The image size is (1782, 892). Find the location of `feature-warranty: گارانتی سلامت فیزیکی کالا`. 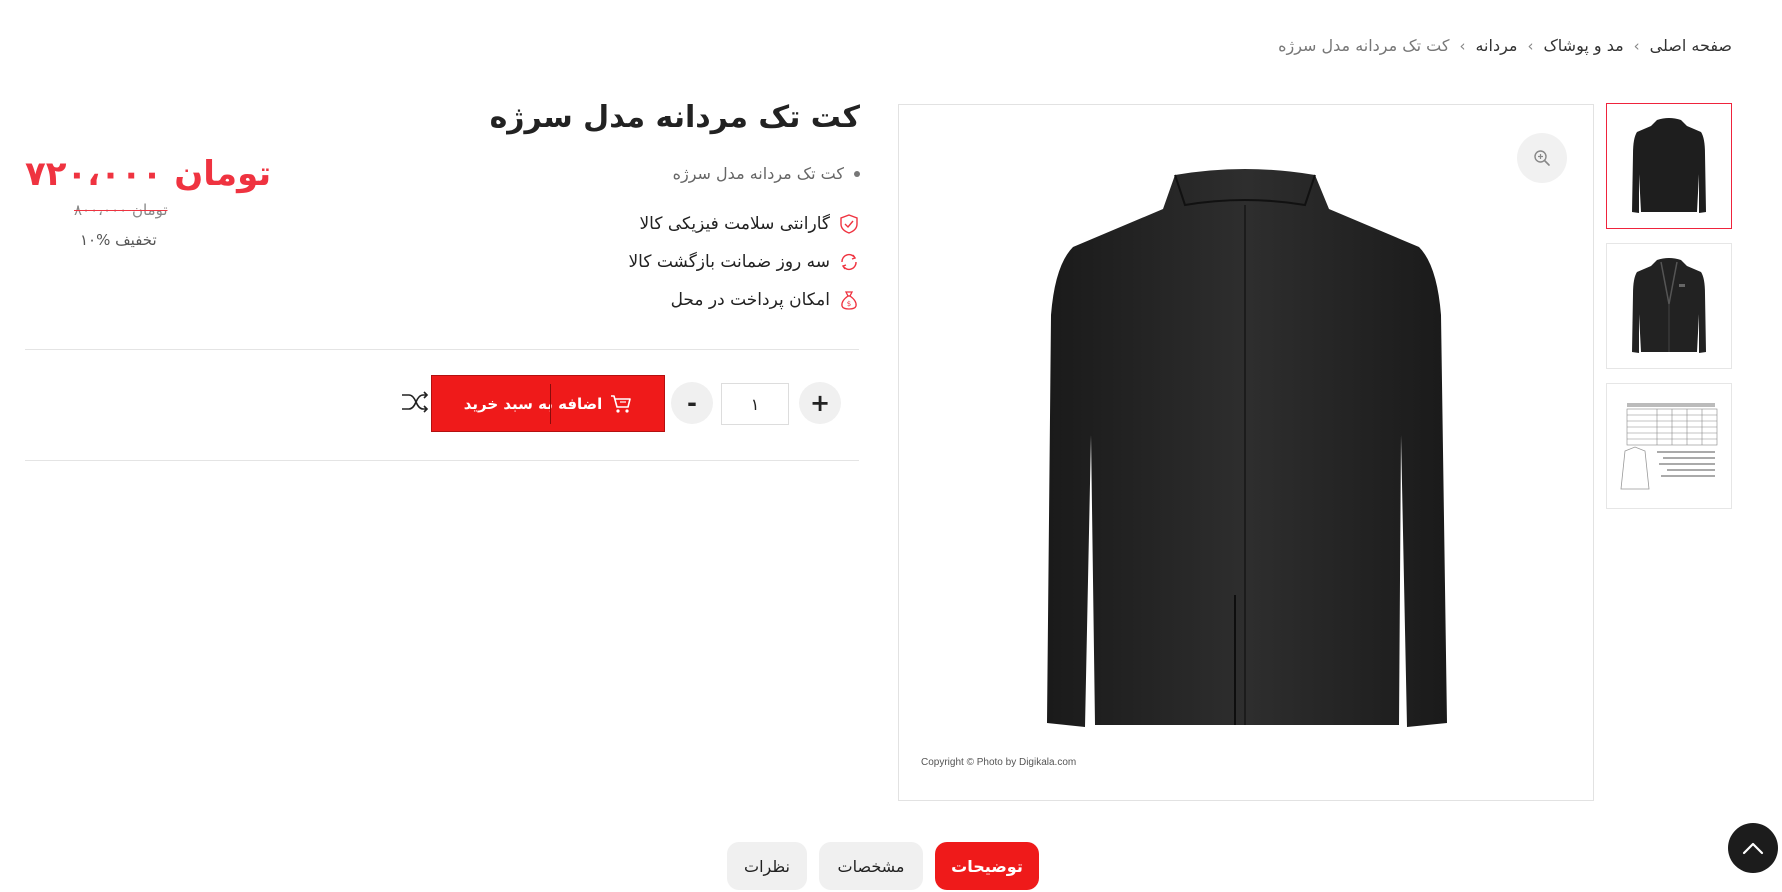

feature-warranty: گارانتی سلامت فیزیکی کالا is located at coordinates (744, 224).